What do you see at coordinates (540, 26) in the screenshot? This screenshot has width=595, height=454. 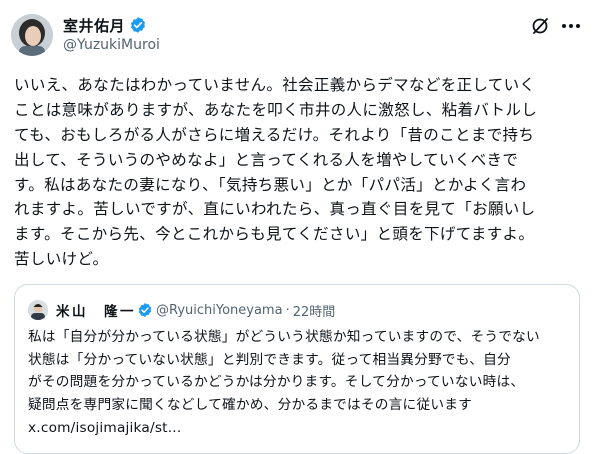 I see `grok-icon` at bounding box center [540, 26].